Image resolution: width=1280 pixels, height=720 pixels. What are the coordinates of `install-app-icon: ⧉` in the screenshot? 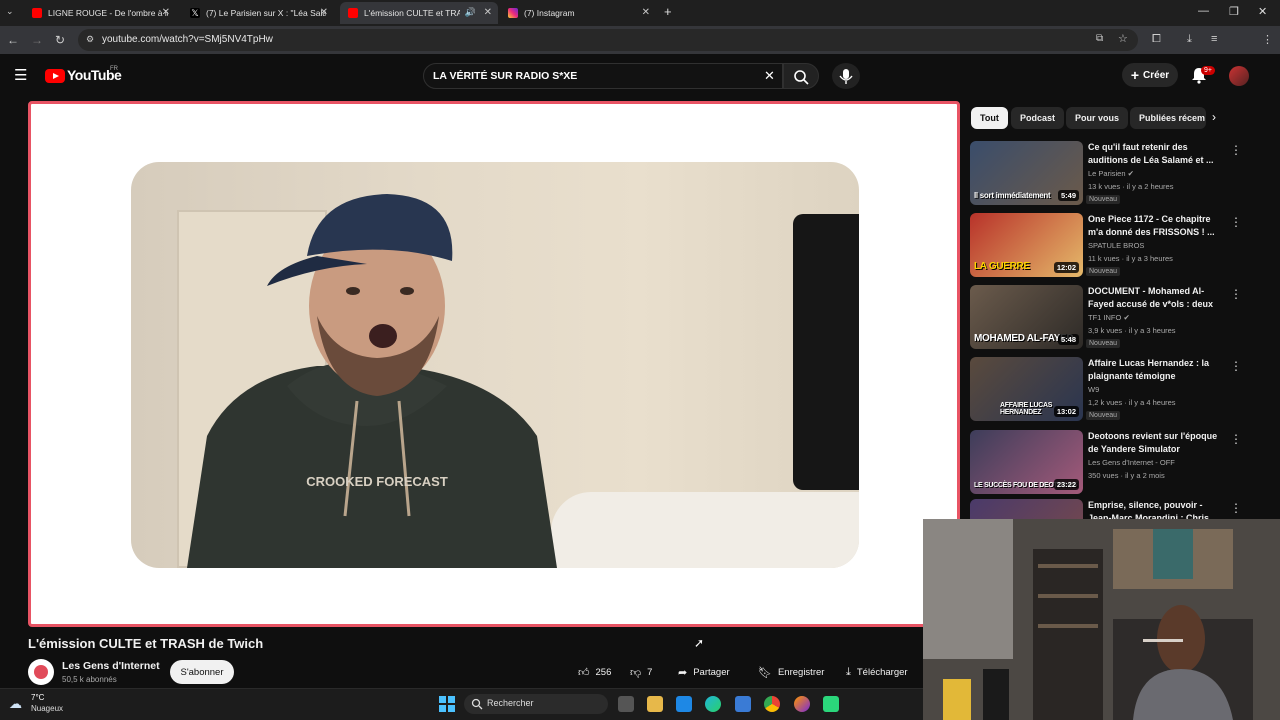 It's located at (1099, 38).